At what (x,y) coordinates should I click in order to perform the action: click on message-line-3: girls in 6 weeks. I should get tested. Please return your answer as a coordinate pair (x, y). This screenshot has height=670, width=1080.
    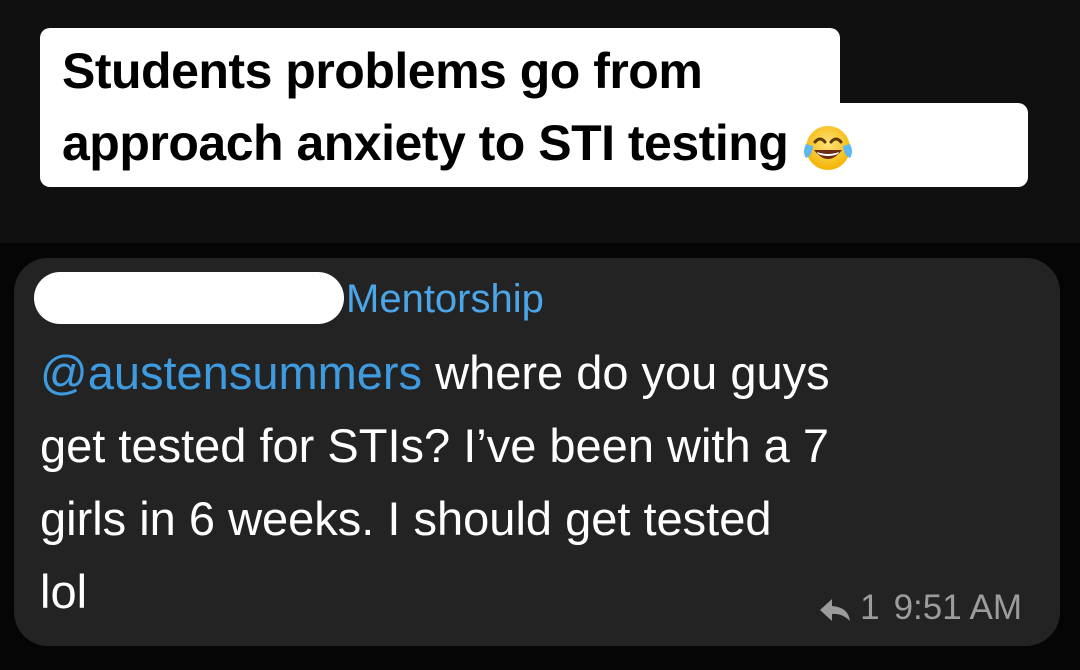
    Looking at the image, I should click on (406, 518).